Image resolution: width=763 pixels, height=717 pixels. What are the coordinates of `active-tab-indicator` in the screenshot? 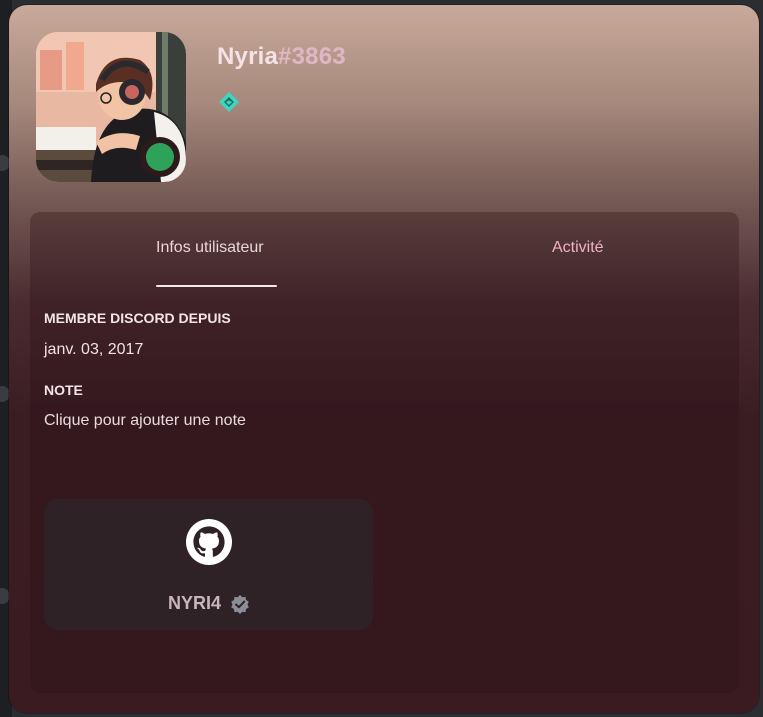 It's located at (216, 286).